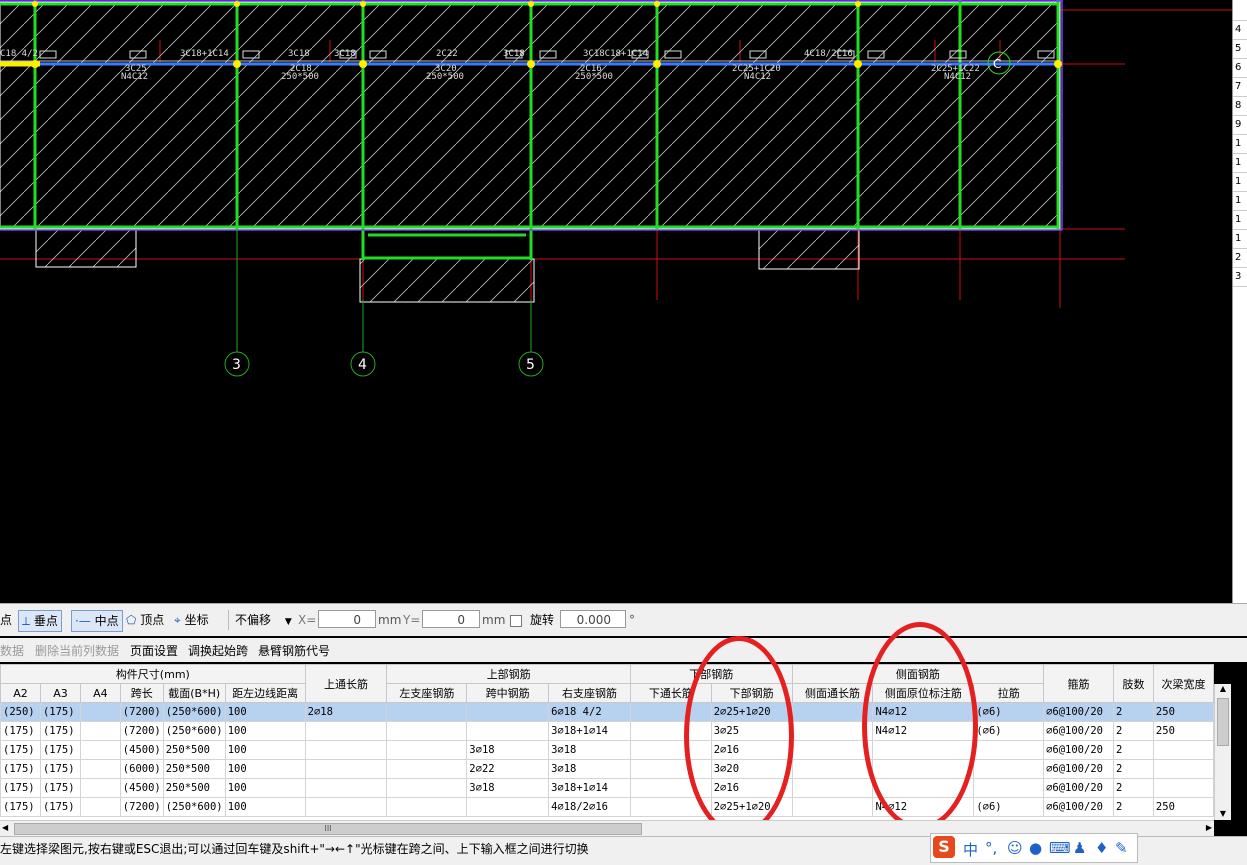 This screenshot has height=865, width=1247. What do you see at coordinates (832, 693) in the screenshot?
I see `col-header: 侧面通长筋` at bounding box center [832, 693].